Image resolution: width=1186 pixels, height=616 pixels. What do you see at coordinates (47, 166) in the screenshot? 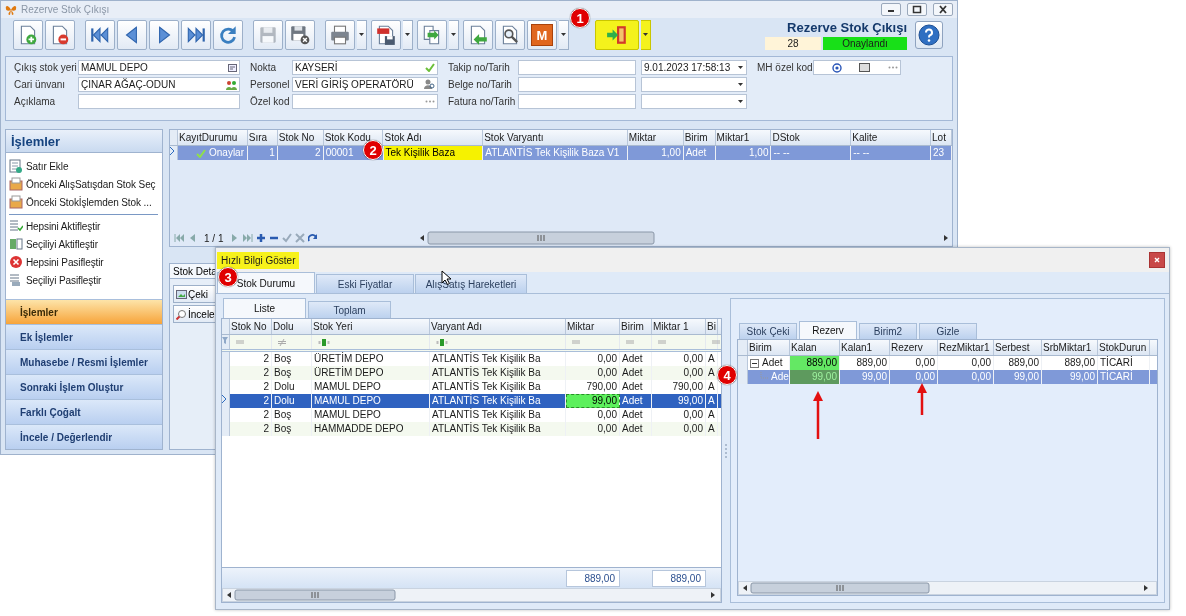
I see `action-link: Satır Ekle` at bounding box center [47, 166].